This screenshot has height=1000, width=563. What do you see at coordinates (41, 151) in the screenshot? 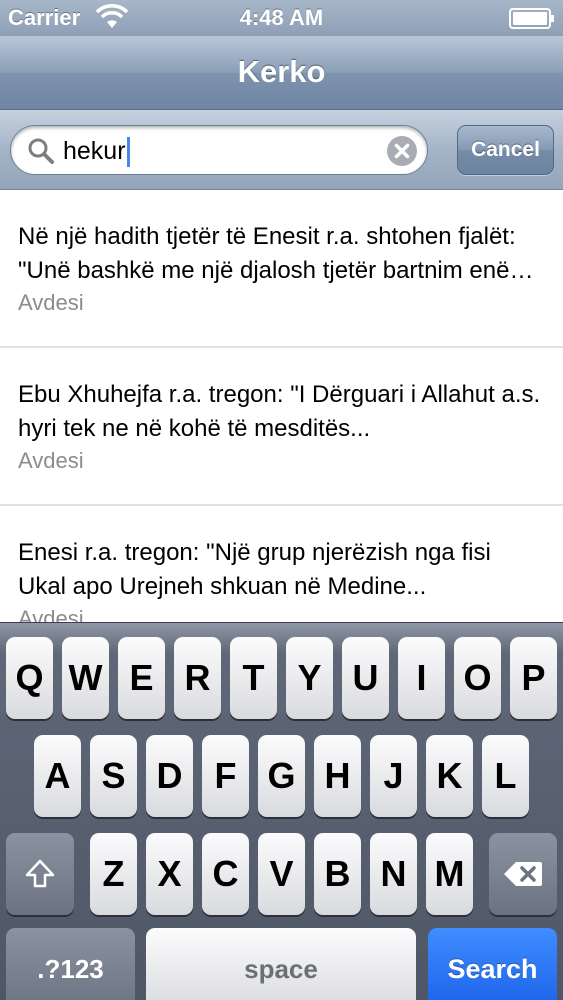
I see `search-icon` at bounding box center [41, 151].